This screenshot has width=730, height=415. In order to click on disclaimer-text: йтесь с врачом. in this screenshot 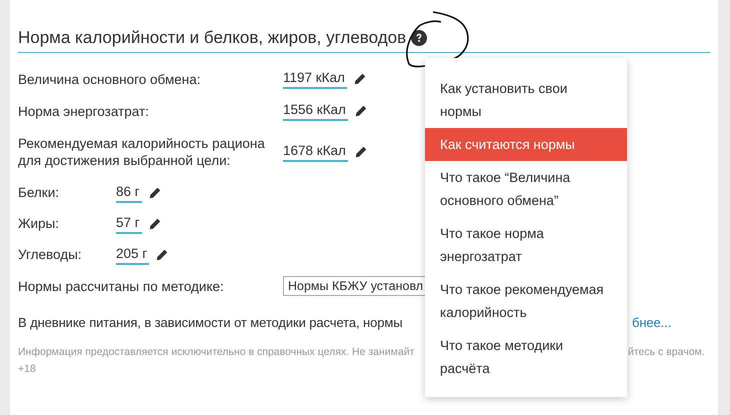, I will do `click(666, 352)`.